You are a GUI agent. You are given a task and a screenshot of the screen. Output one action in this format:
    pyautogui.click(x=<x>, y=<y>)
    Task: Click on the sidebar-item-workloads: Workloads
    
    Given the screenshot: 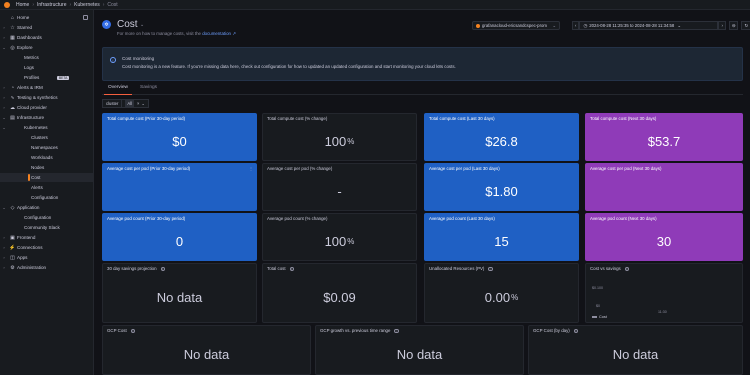 What is the action you would take?
    pyautogui.click(x=47, y=157)
    